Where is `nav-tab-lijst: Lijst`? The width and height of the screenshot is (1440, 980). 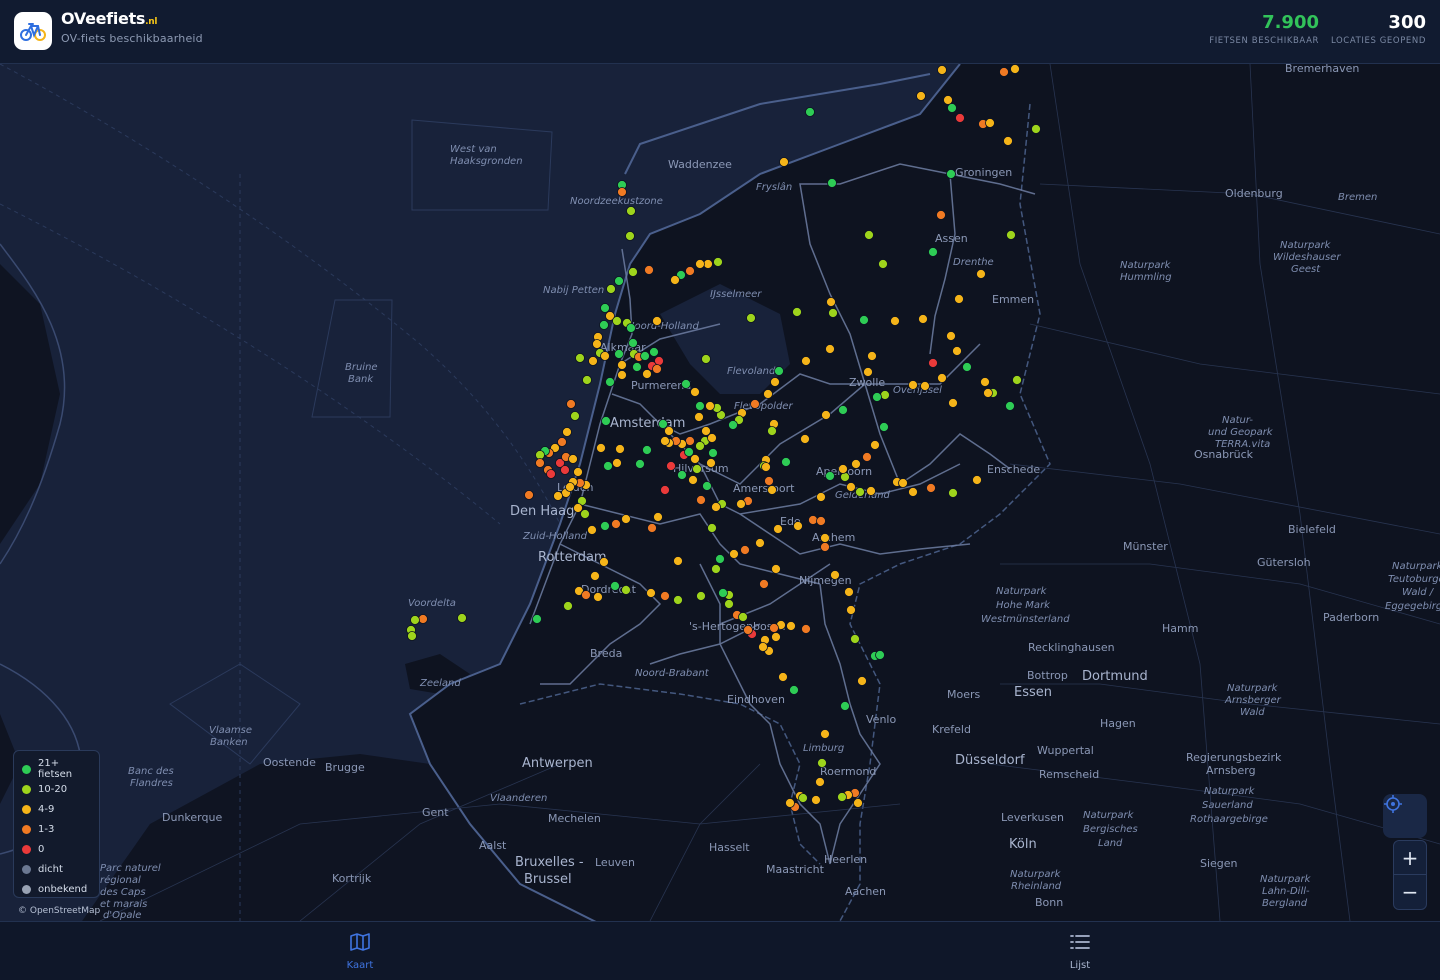
nav-tab-lijst: Lijst is located at coordinates (1080, 951).